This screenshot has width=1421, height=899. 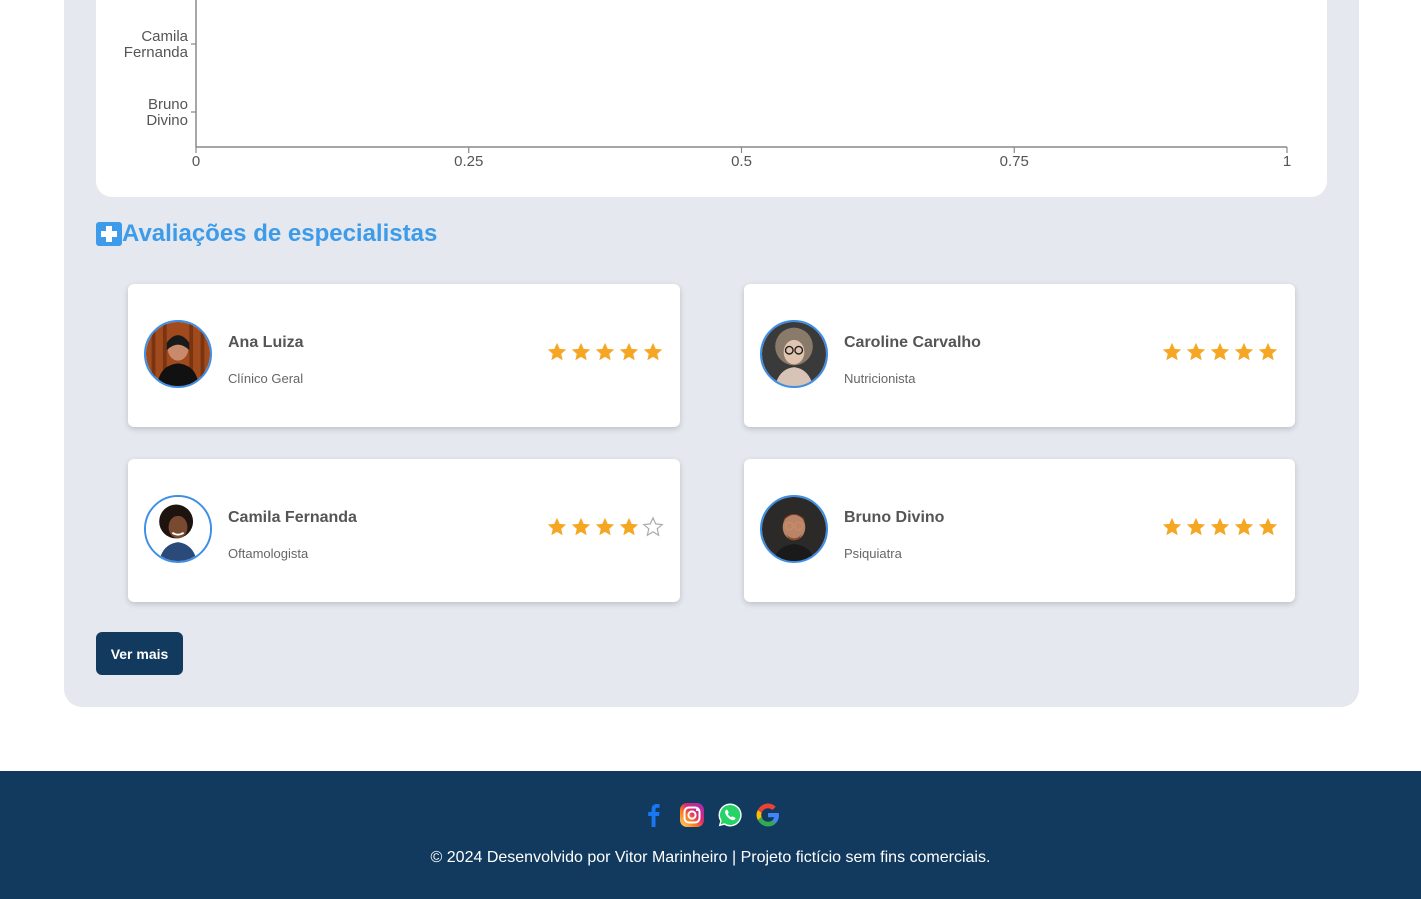 I want to click on whatsapp-icon, so click(x=730, y=815).